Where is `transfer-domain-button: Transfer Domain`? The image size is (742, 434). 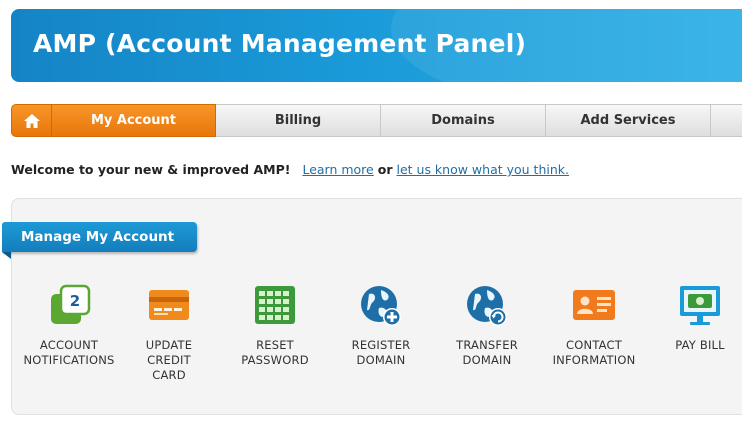
transfer-domain-button: Transfer Domain is located at coordinates (487, 326).